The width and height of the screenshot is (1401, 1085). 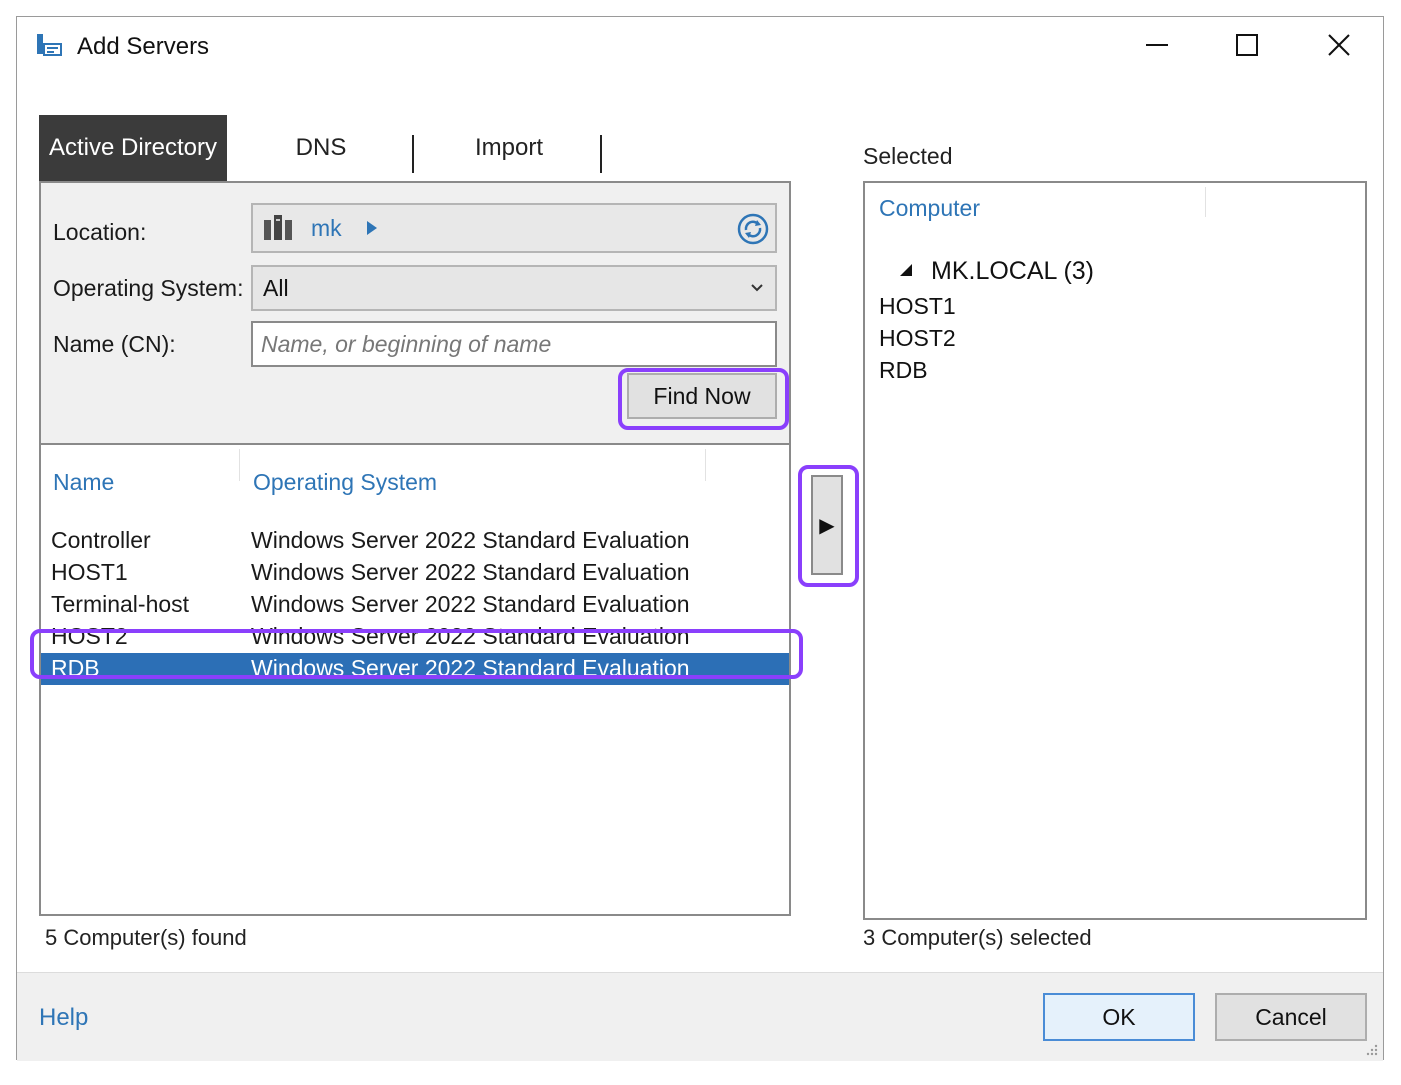 I want to click on minimize-button, so click(x=1157, y=47).